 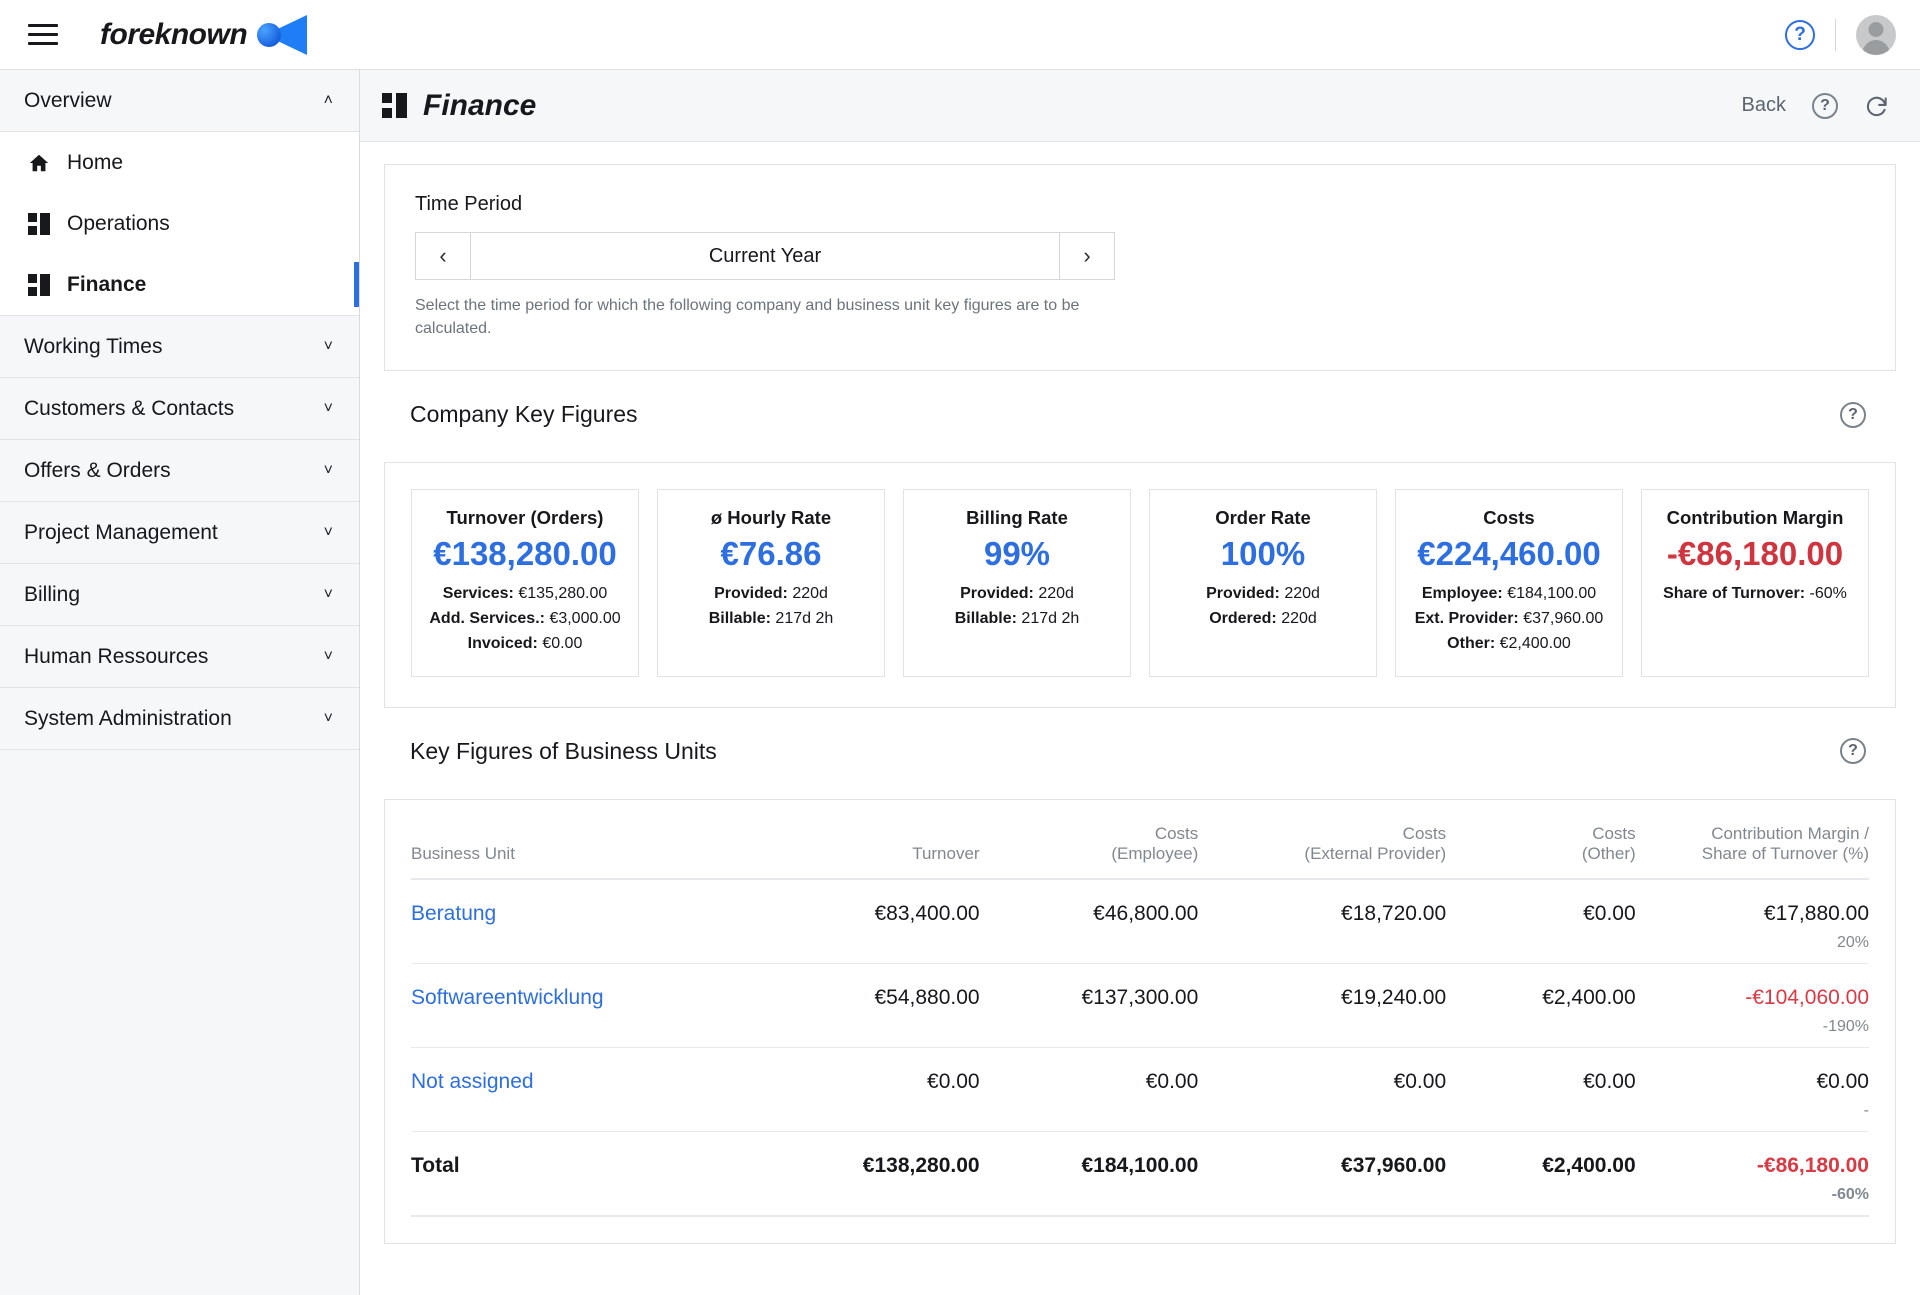 I want to click on kpi-value: €76.86, so click(x=771, y=554).